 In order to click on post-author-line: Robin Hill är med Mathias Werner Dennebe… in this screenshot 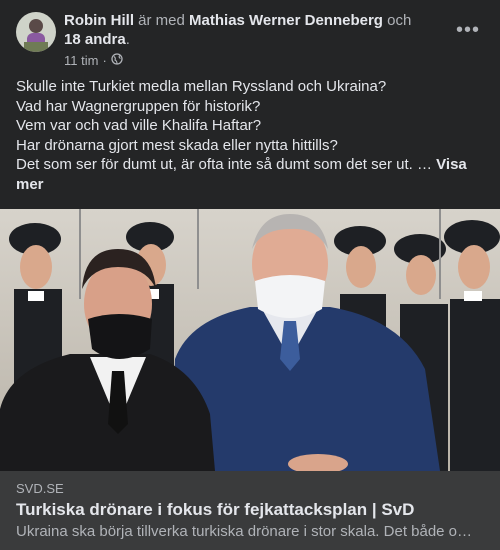, I will do `click(238, 30)`.